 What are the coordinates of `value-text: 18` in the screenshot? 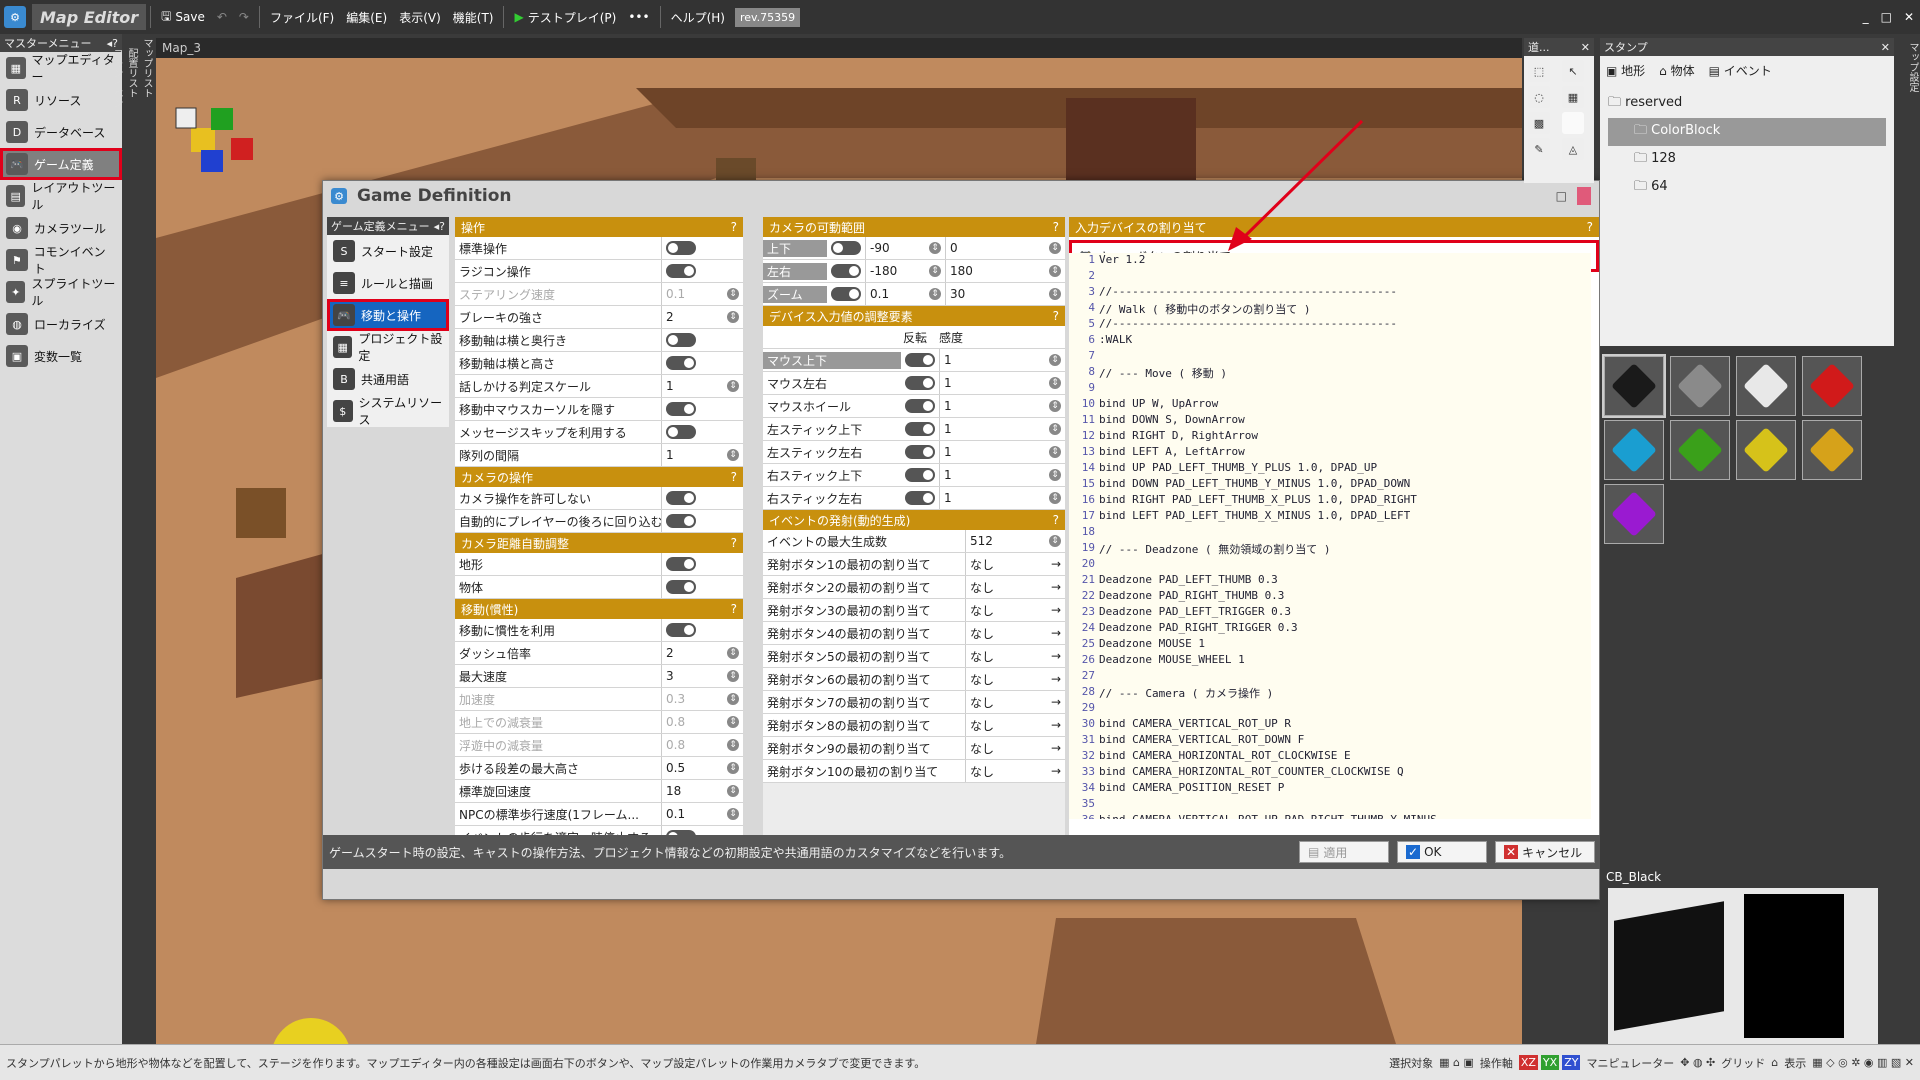 It's located at (673, 791).